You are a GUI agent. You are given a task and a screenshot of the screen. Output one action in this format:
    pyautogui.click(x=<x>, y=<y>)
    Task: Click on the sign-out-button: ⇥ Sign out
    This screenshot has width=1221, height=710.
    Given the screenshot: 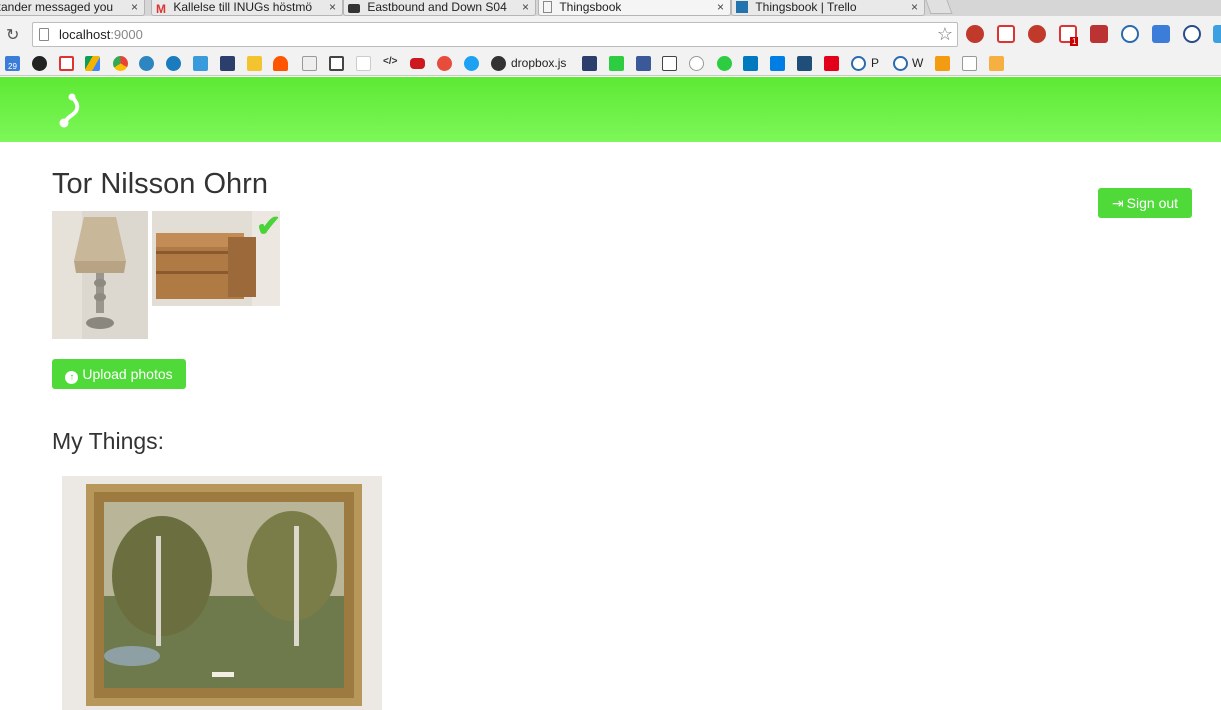 What is the action you would take?
    pyautogui.click(x=1145, y=203)
    